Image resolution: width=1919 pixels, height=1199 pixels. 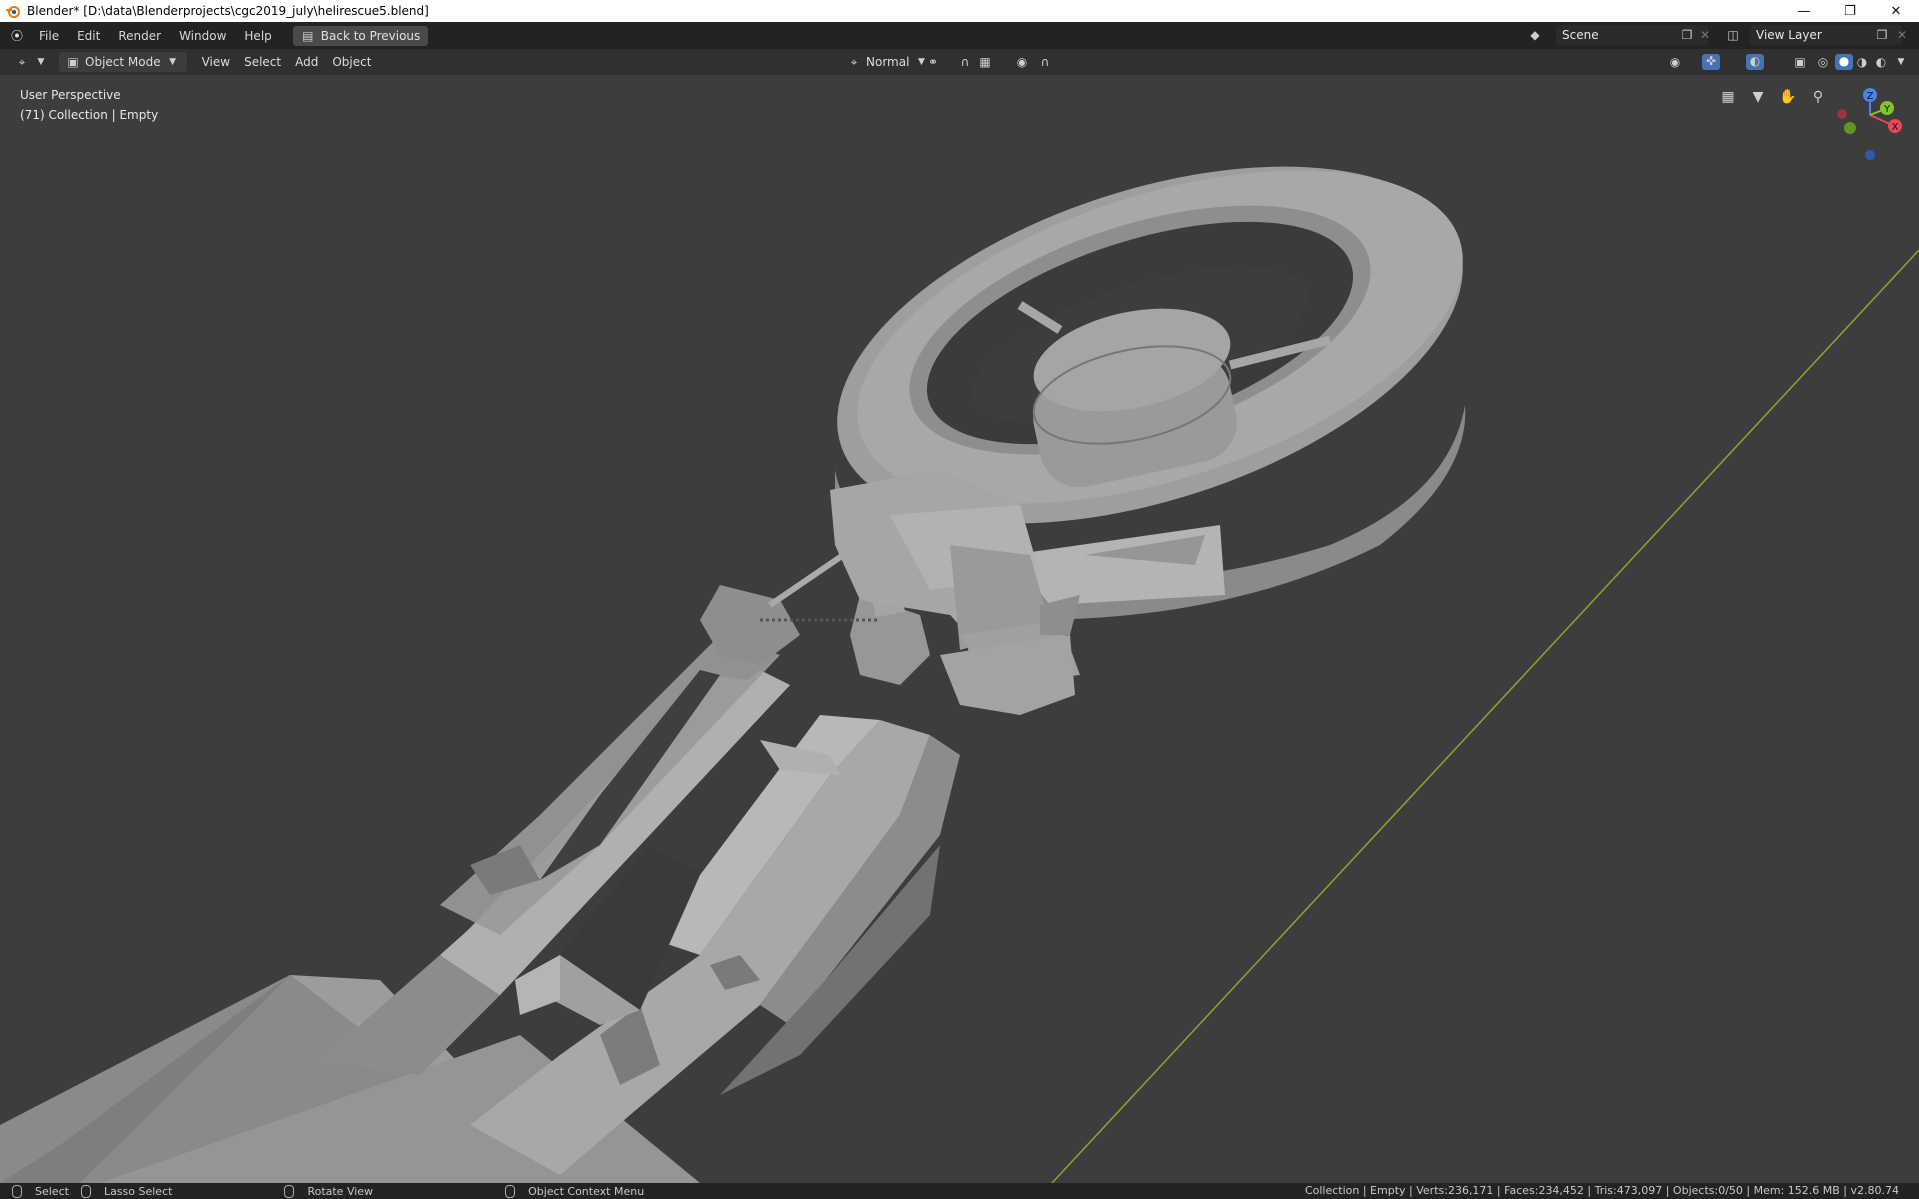 I want to click on minimize-button: —, so click(x=1804, y=11).